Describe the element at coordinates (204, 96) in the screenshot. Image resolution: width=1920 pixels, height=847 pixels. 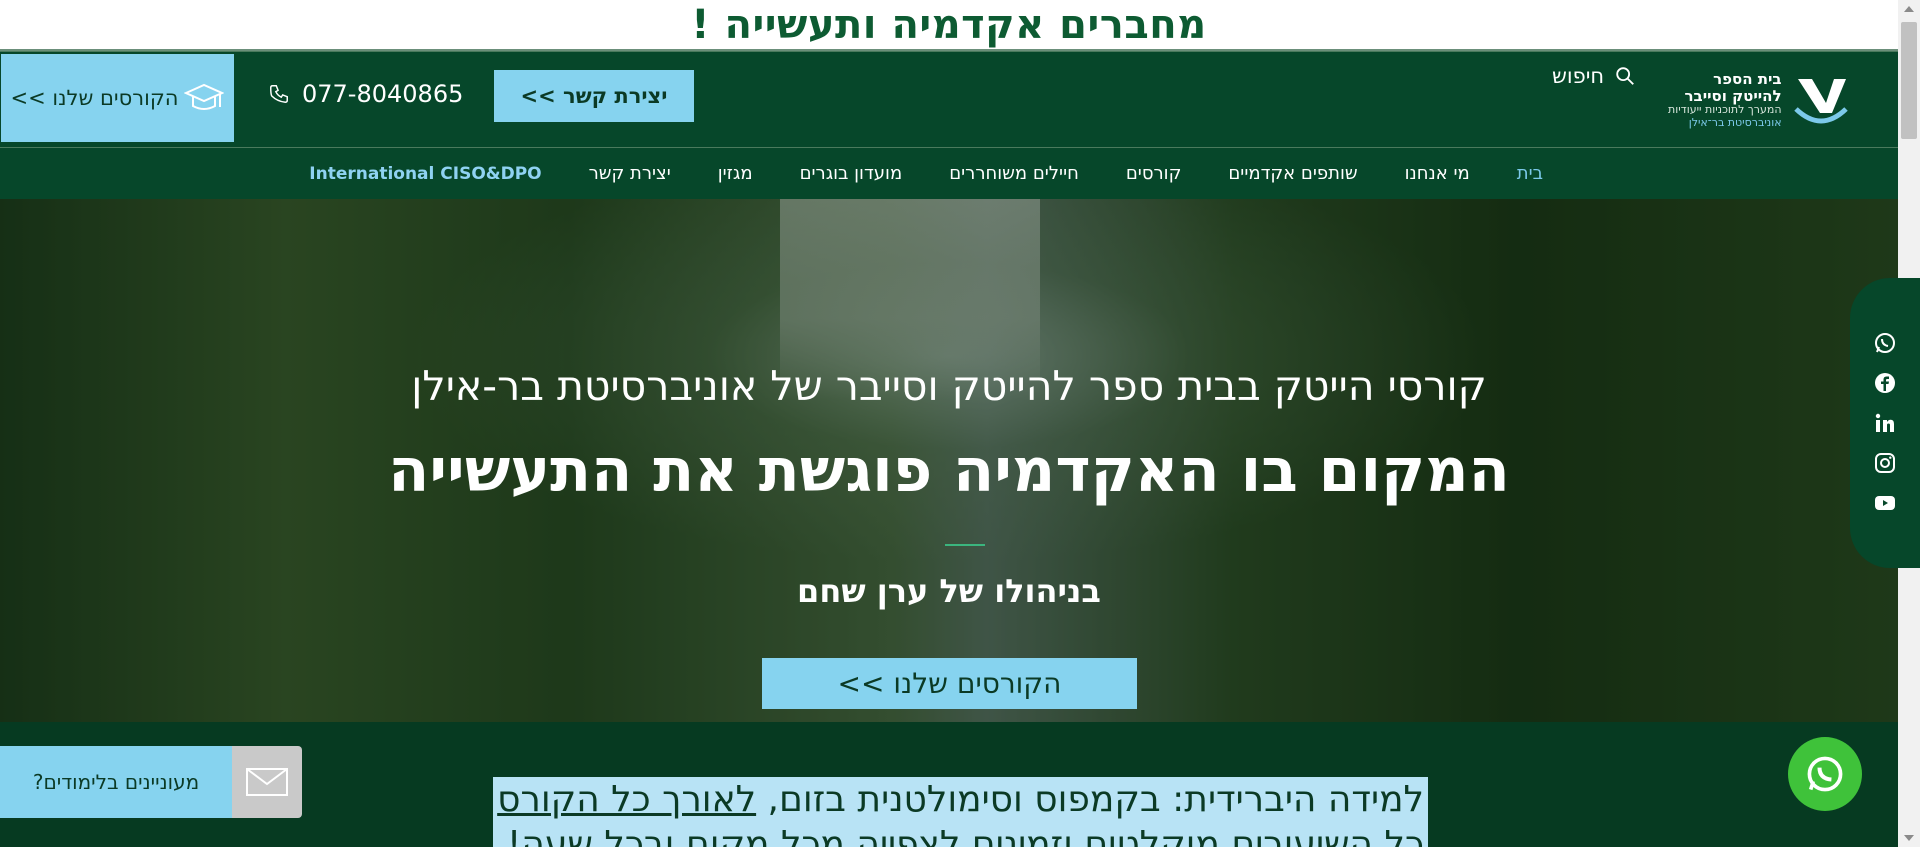
I see `graduation-cap-icon` at that location.